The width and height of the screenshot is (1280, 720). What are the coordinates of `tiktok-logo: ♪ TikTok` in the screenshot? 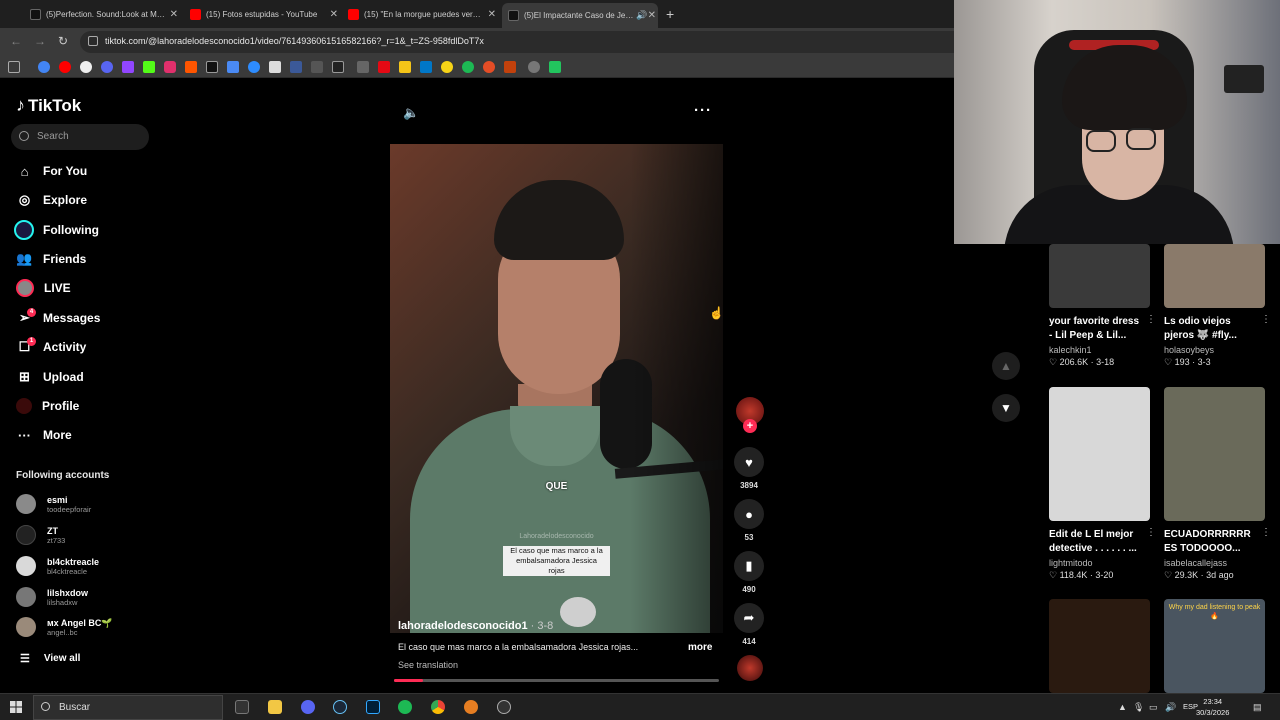 It's located at (48, 105).